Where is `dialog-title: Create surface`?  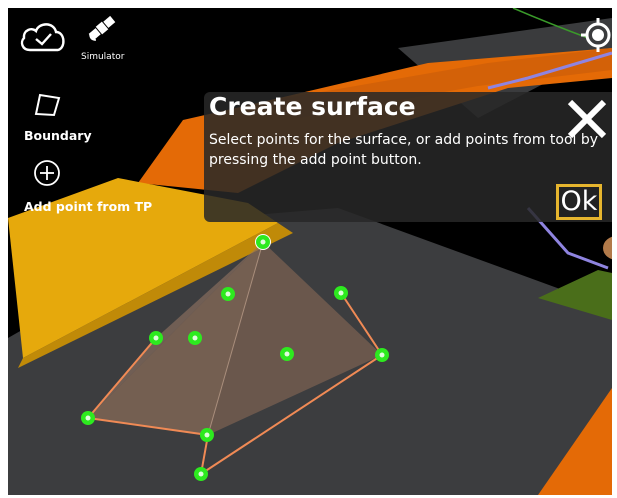 dialog-title: Create surface is located at coordinates (312, 106).